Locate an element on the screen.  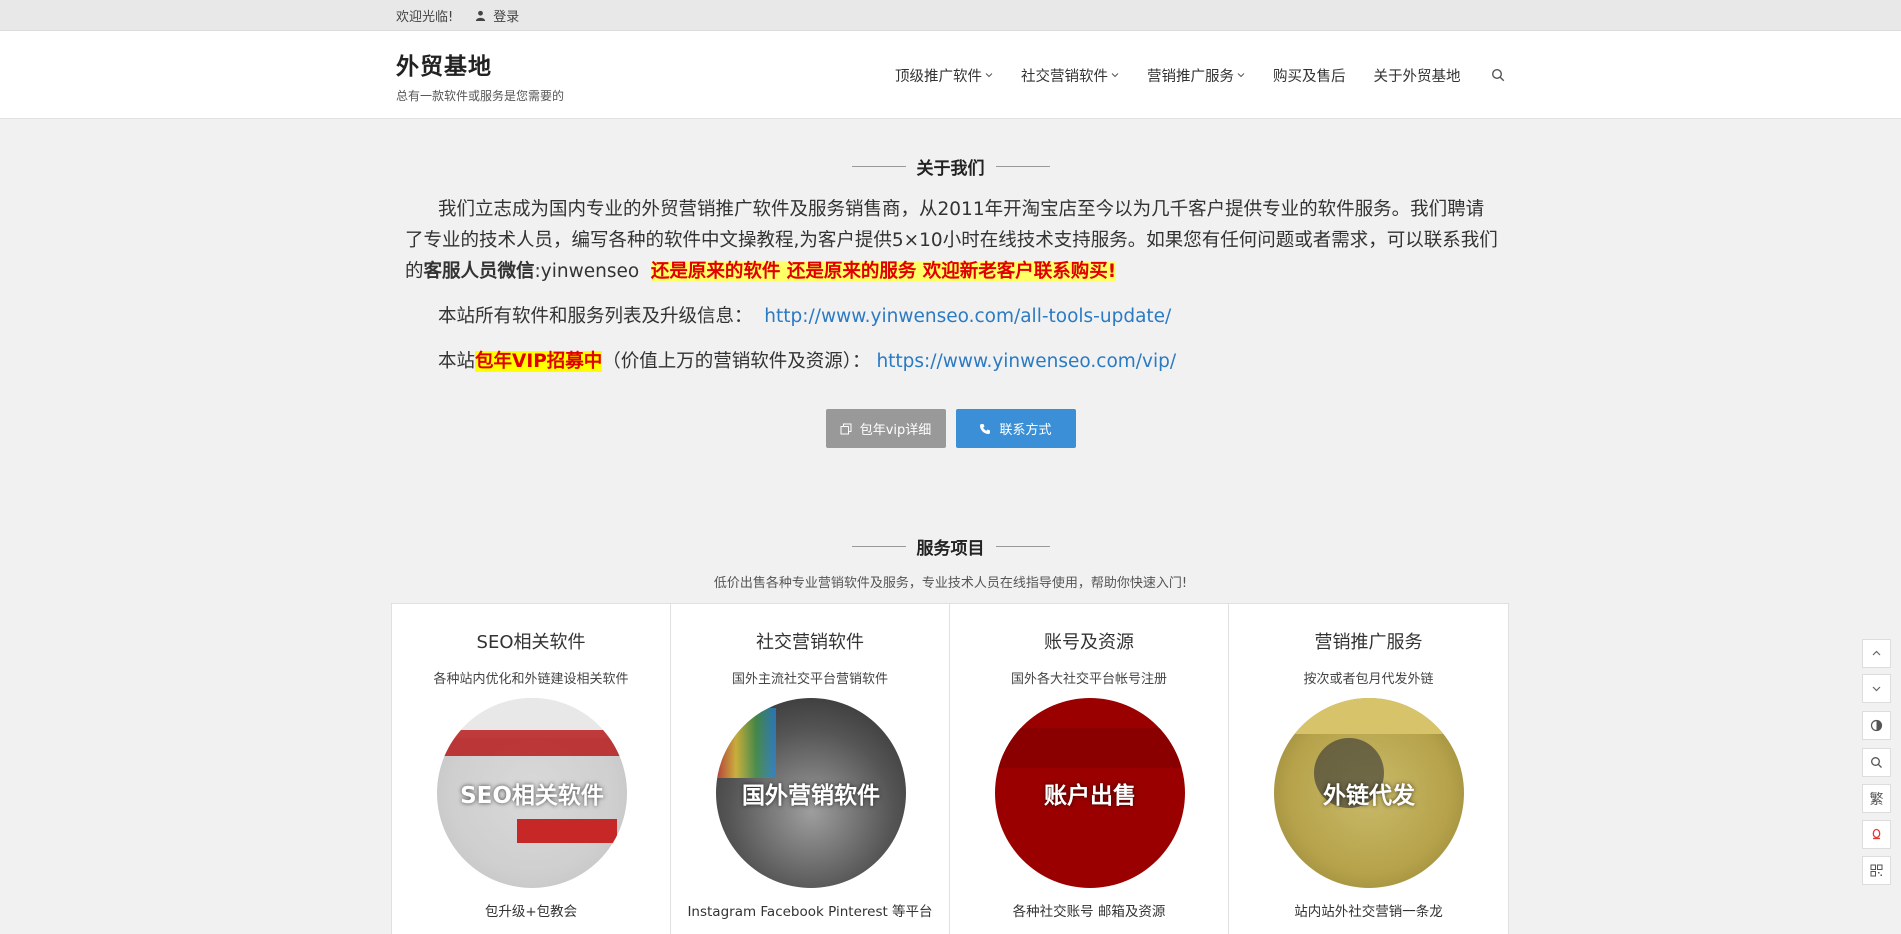
card-title: 营销推广服务 is located at coordinates (1368, 641).